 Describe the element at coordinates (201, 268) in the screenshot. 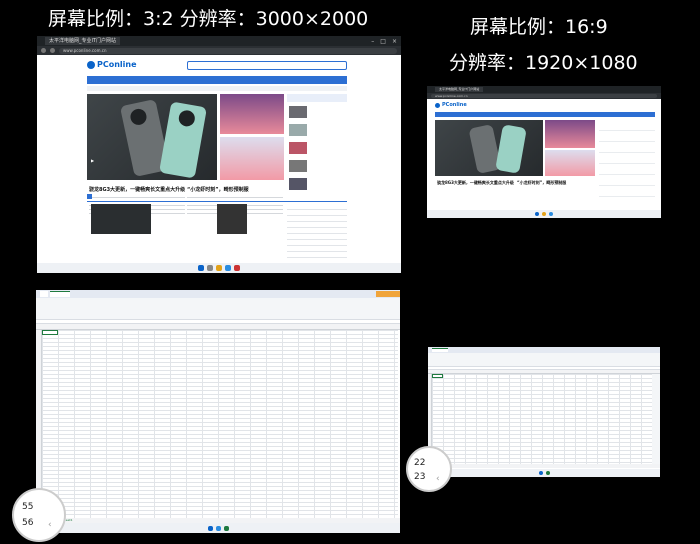

I see `start-icon` at that location.